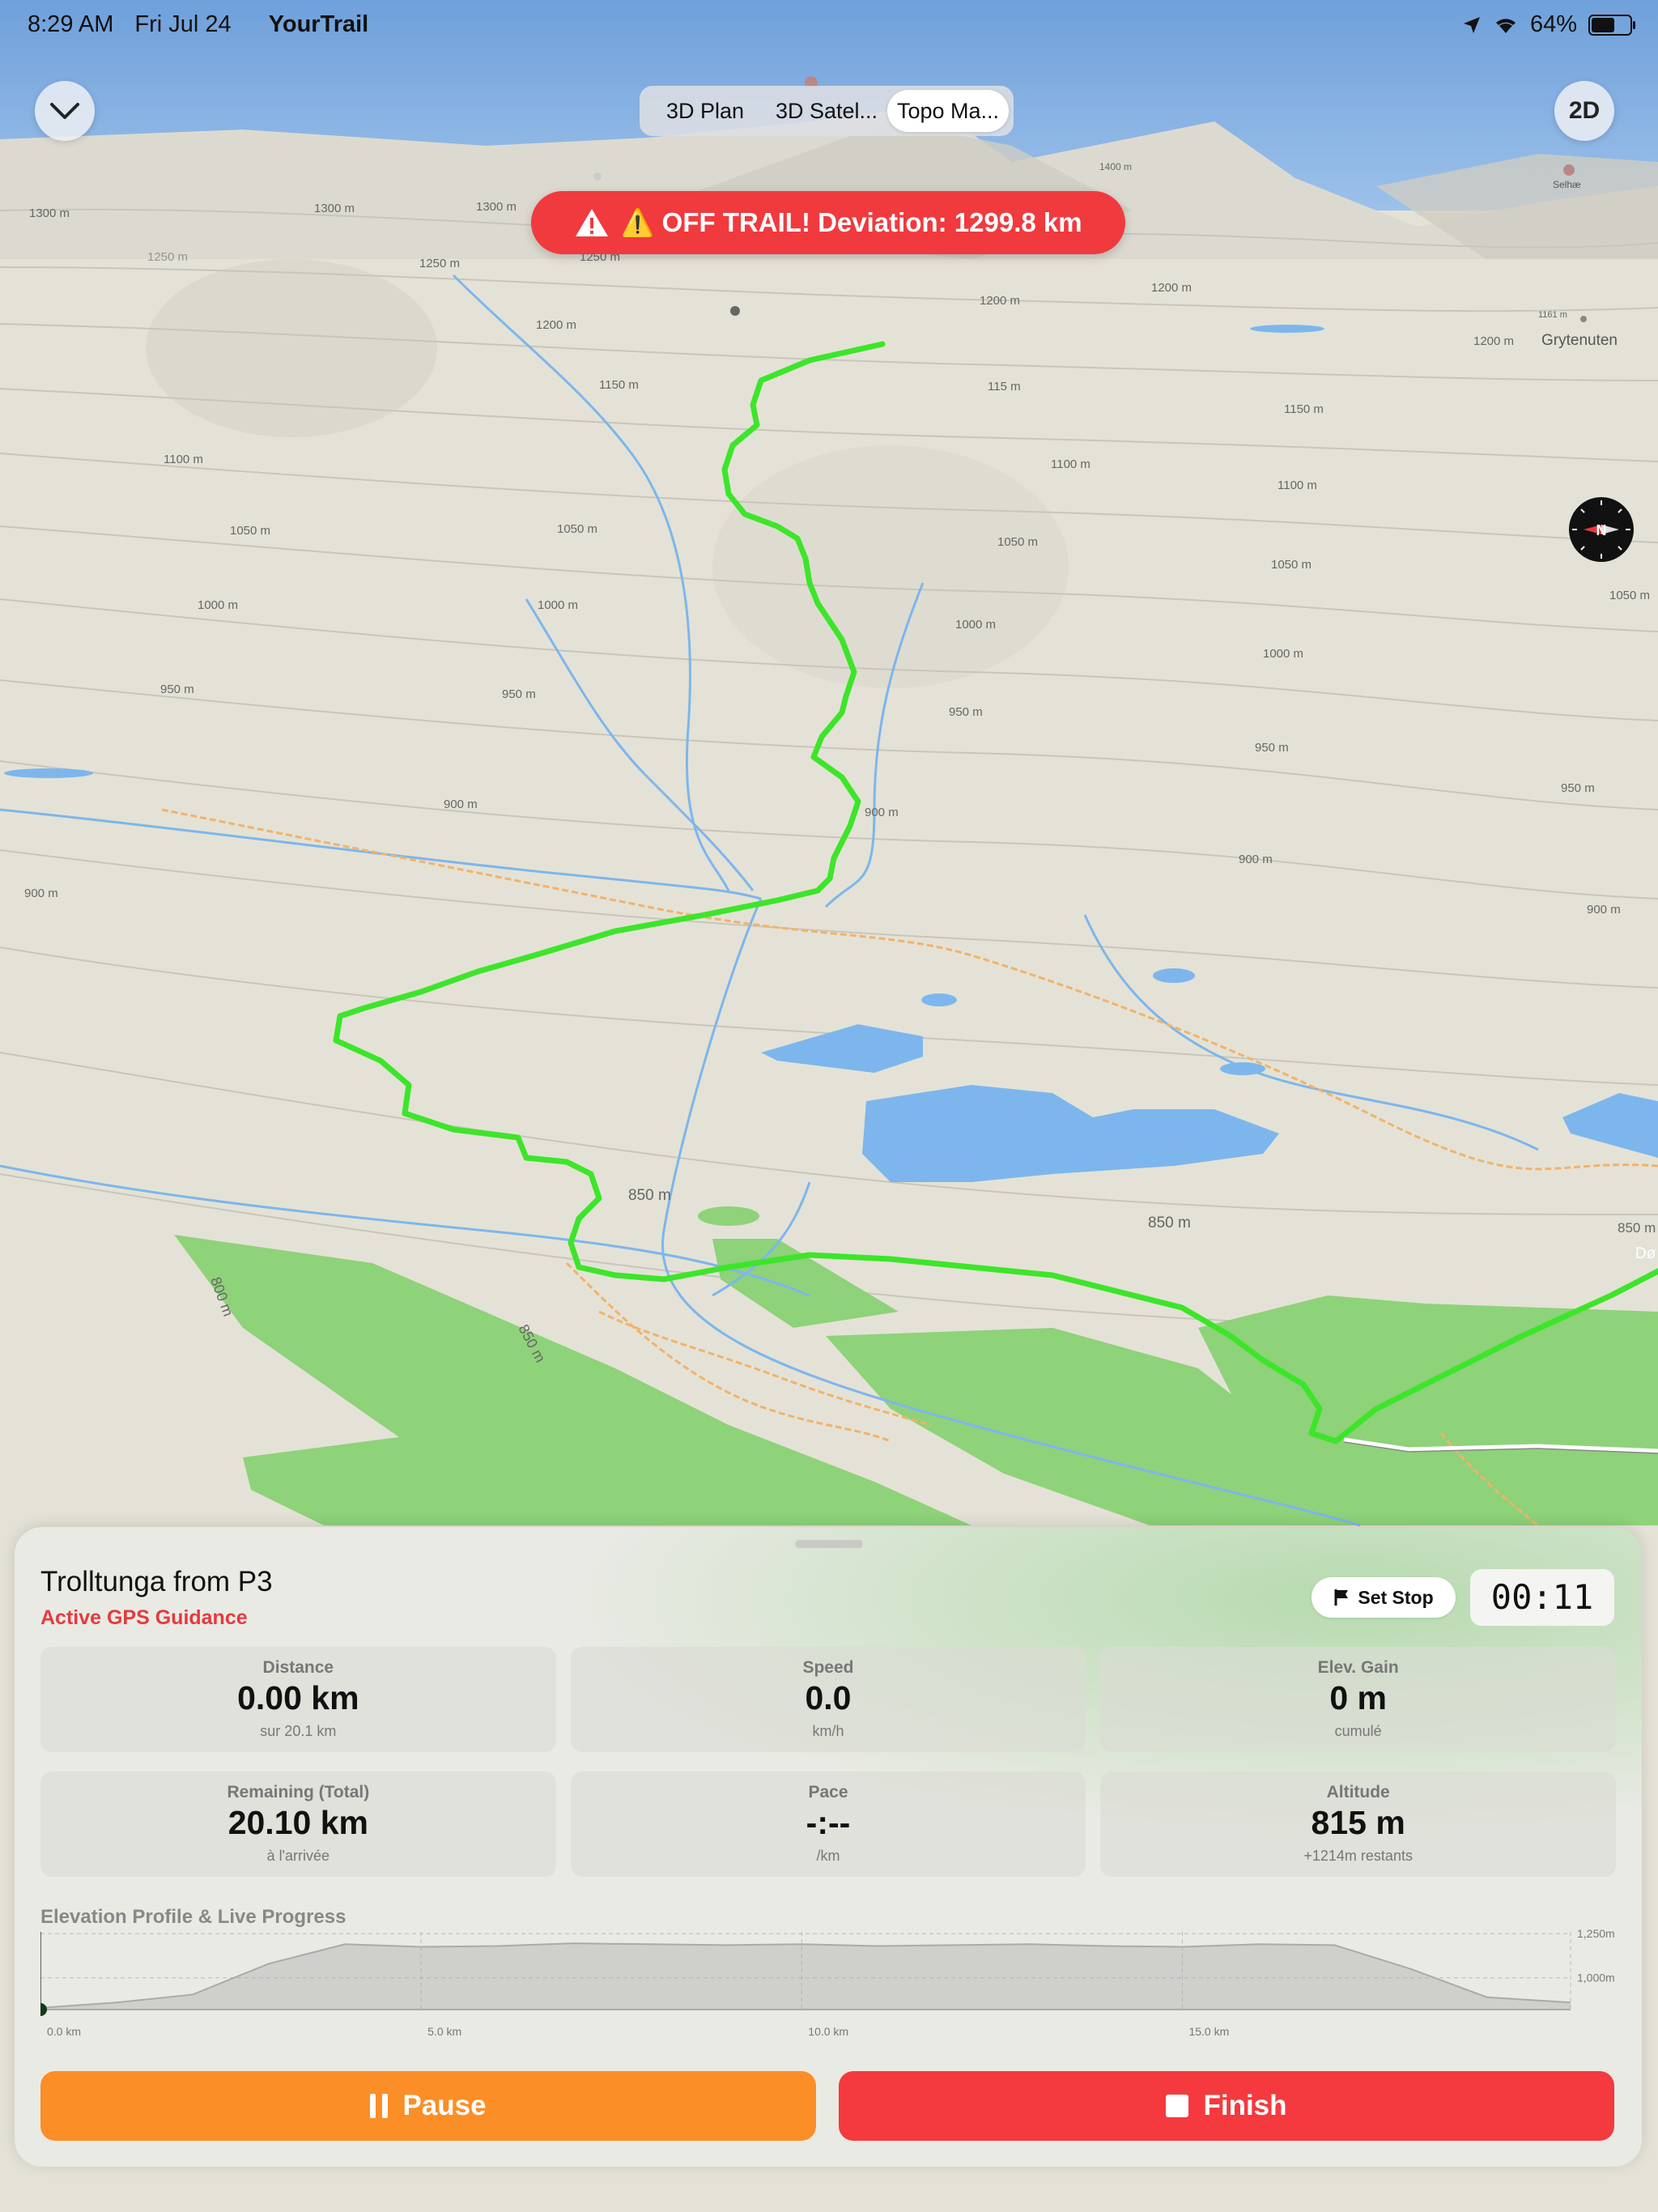 This screenshot has height=2212, width=1658. Describe the element at coordinates (1177, 2106) in the screenshot. I see `stop-icon` at that location.